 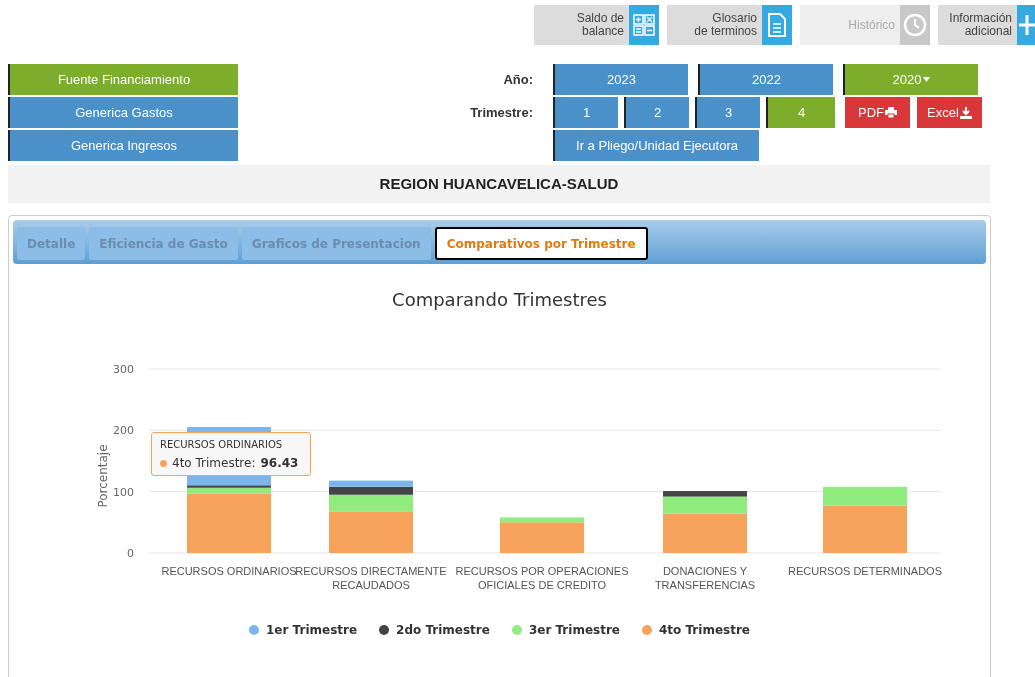 I want to click on category-label: RECURSOS ORDINARIOS, so click(x=229, y=571).